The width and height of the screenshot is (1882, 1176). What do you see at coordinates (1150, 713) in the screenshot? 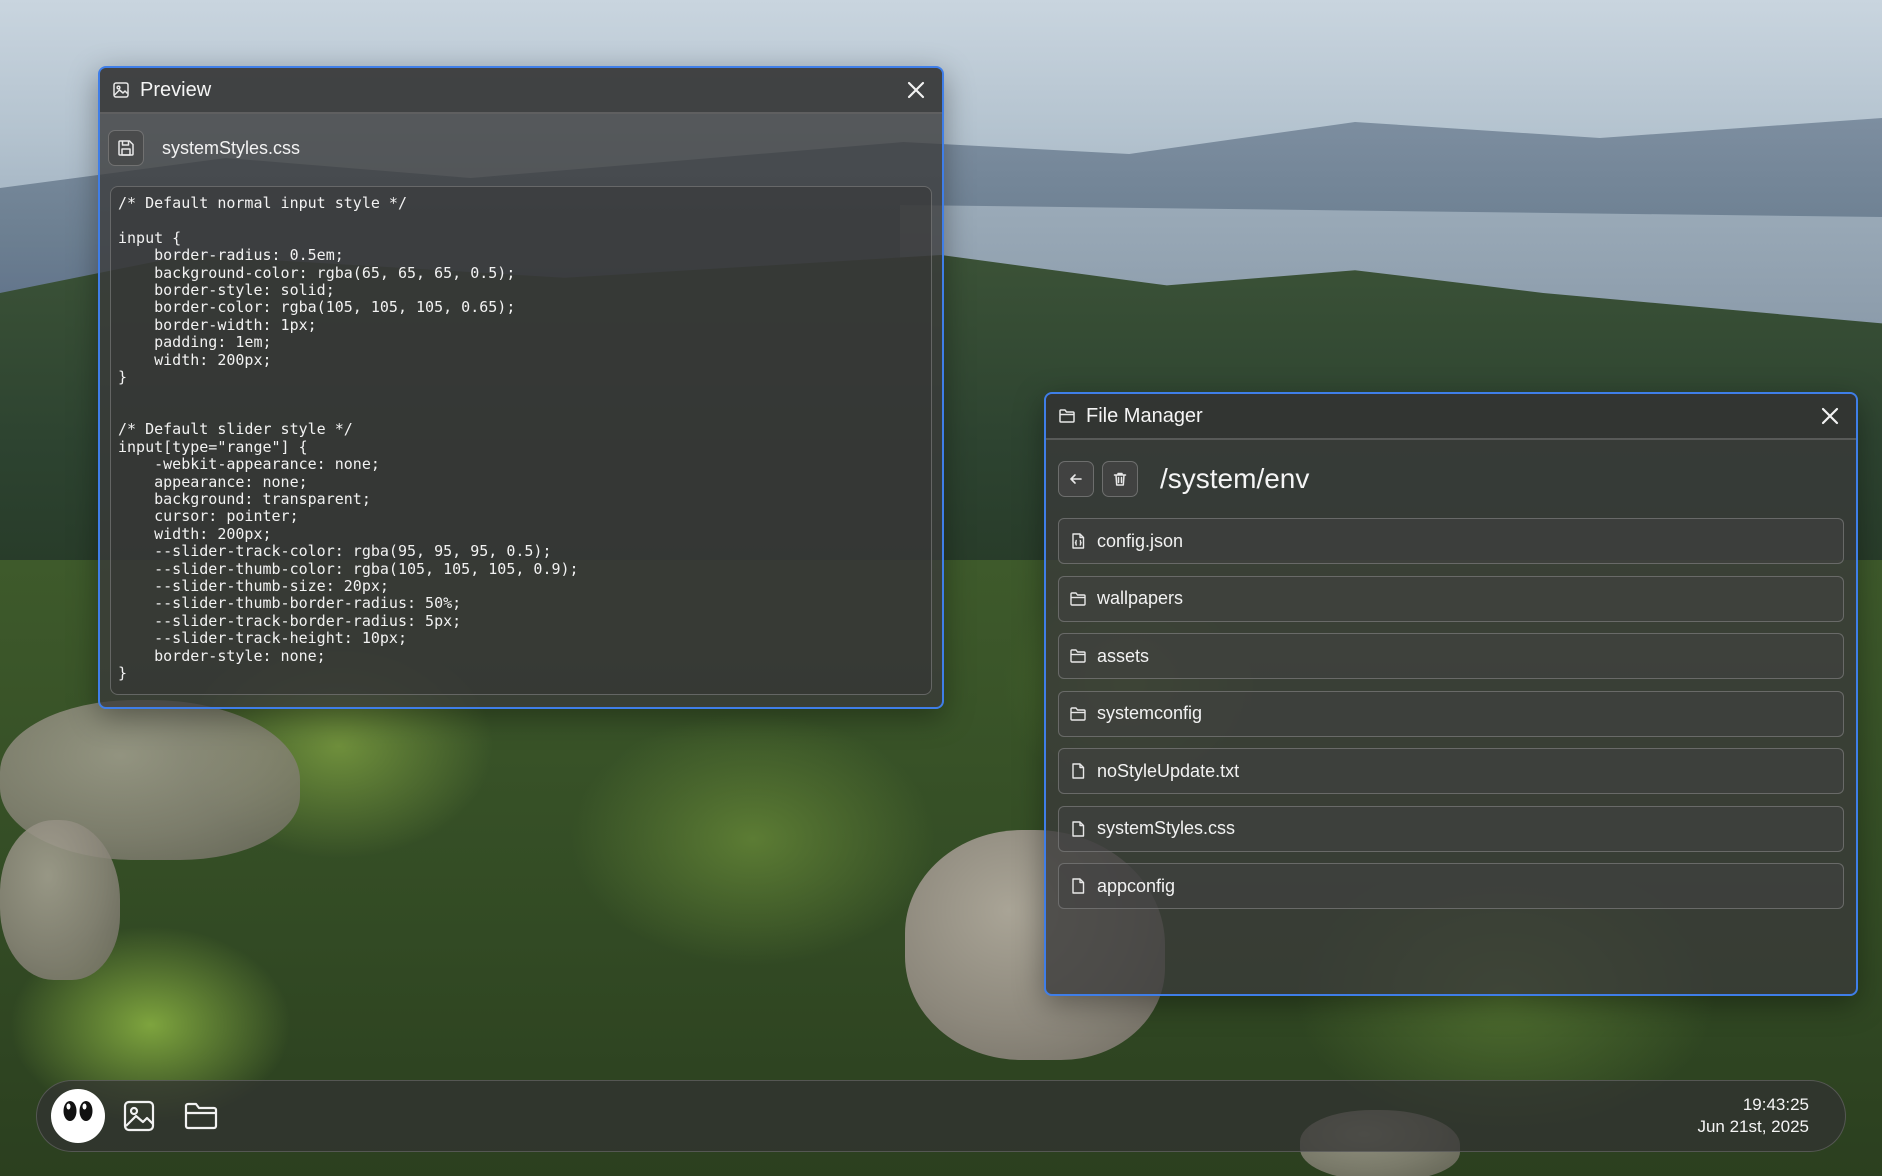
I see `file-name: systemconfig` at bounding box center [1150, 713].